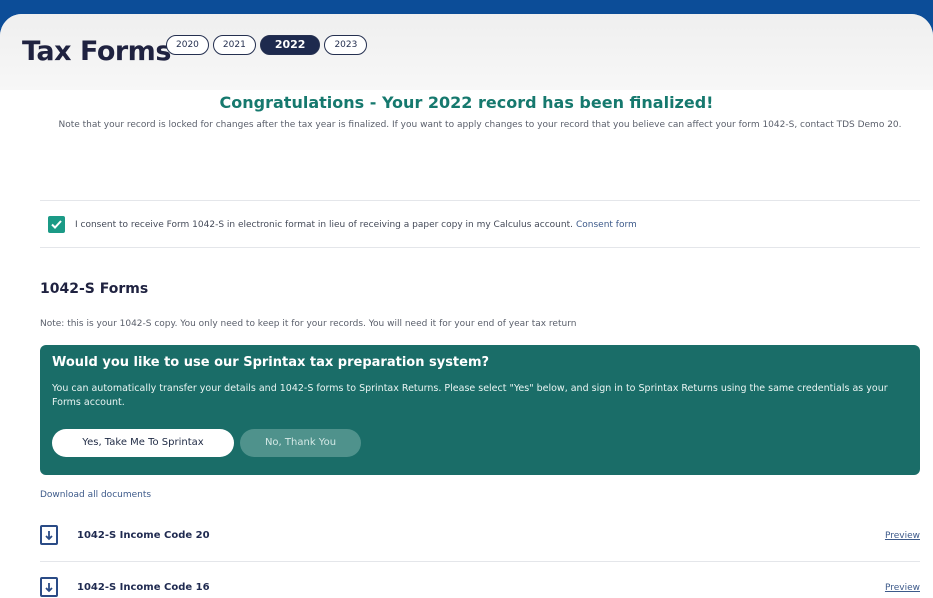 This screenshot has height=598, width=933. What do you see at coordinates (606, 225) in the screenshot?
I see `consent-form-link: Consent form` at bounding box center [606, 225].